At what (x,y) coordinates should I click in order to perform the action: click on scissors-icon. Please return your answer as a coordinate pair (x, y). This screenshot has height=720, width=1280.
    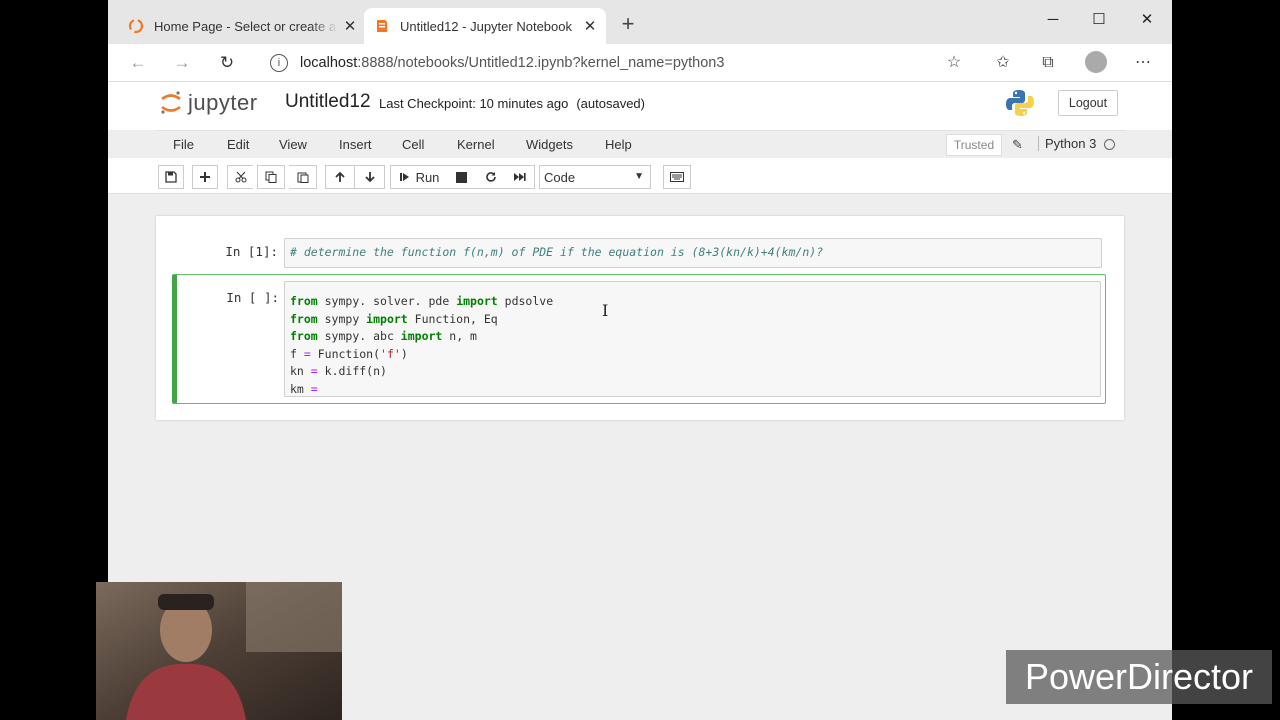
    Looking at the image, I should click on (240, 177).